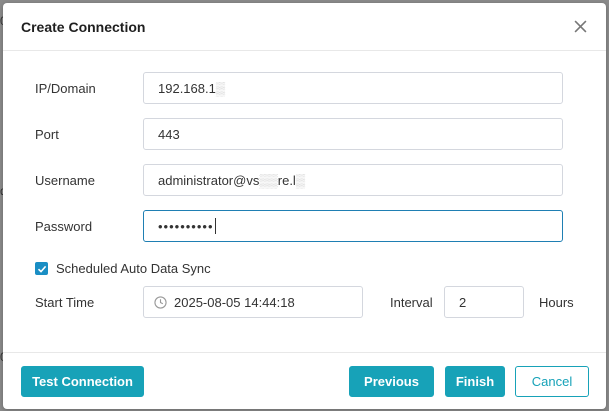 The image size is (609, 411). What do you see at coordinates (209, 180) in the screenshot?
I see `username-value: administrator@vs` at bounding box center [209, 180].